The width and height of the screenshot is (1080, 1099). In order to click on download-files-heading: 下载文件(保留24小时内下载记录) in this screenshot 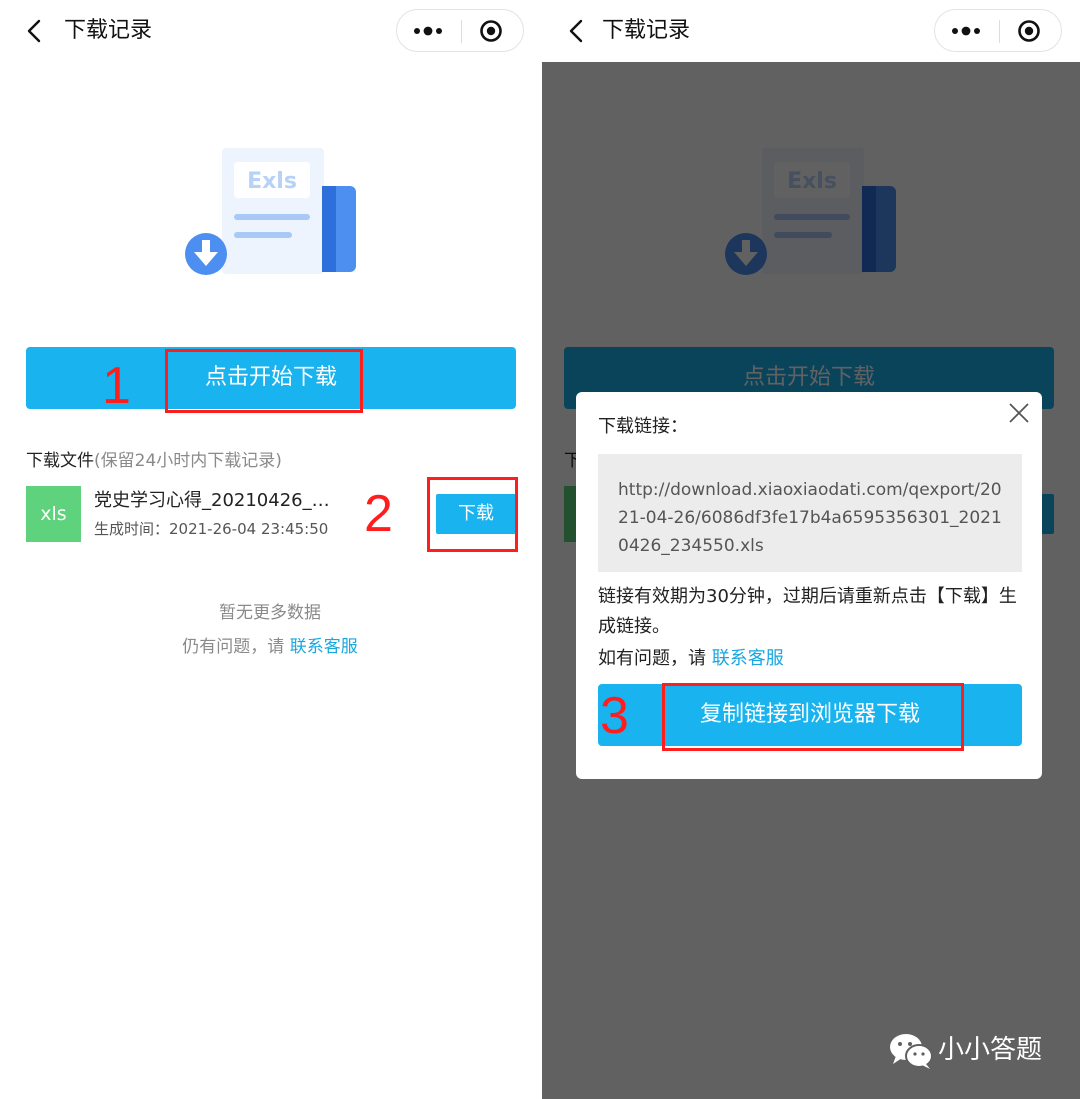, I will do `click(154, 461)`.